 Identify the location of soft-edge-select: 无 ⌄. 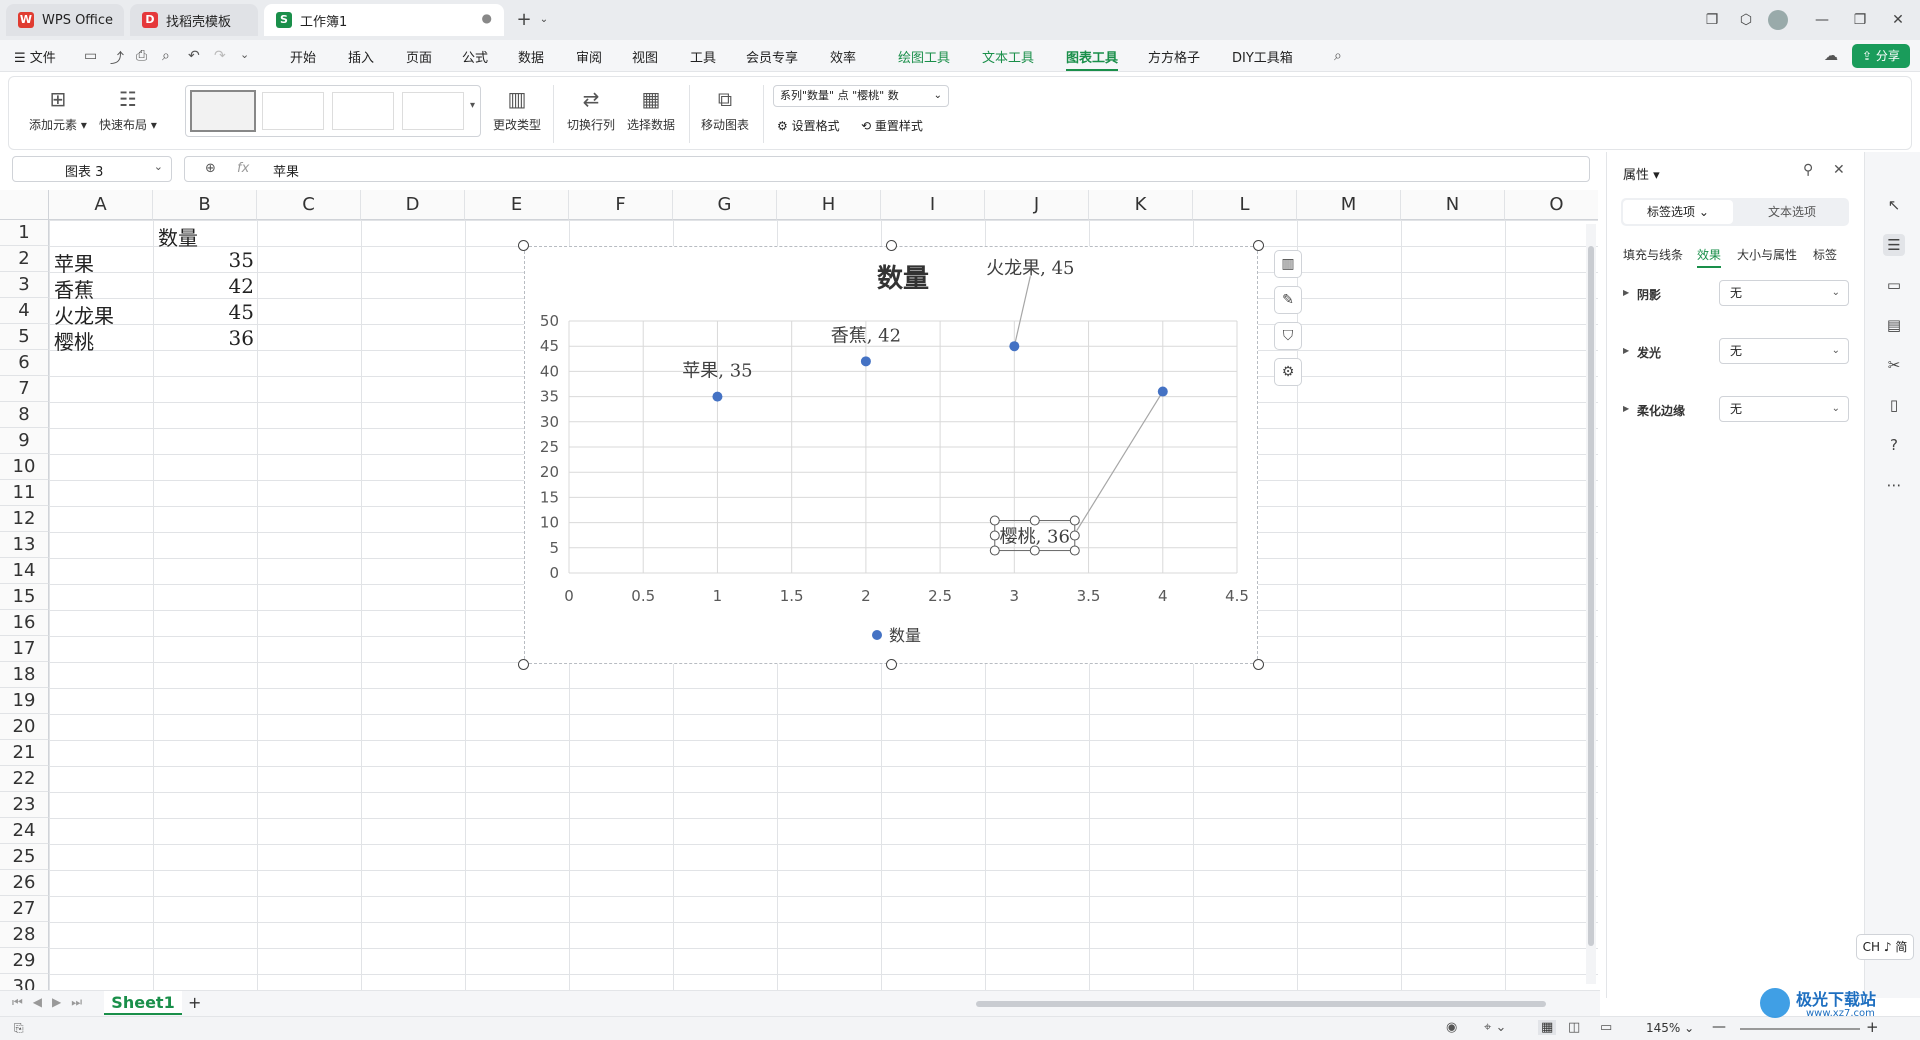
(1784, 409).